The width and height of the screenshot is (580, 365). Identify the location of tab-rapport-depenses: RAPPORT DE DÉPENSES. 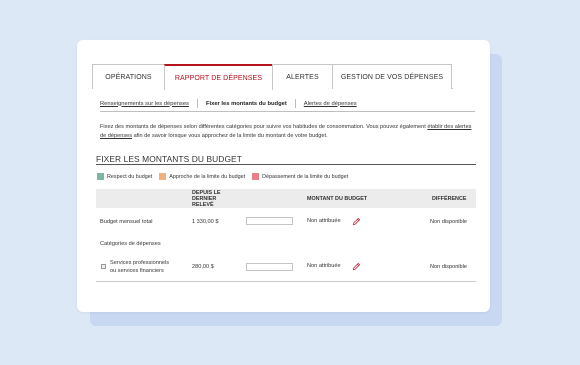
(218, 77).